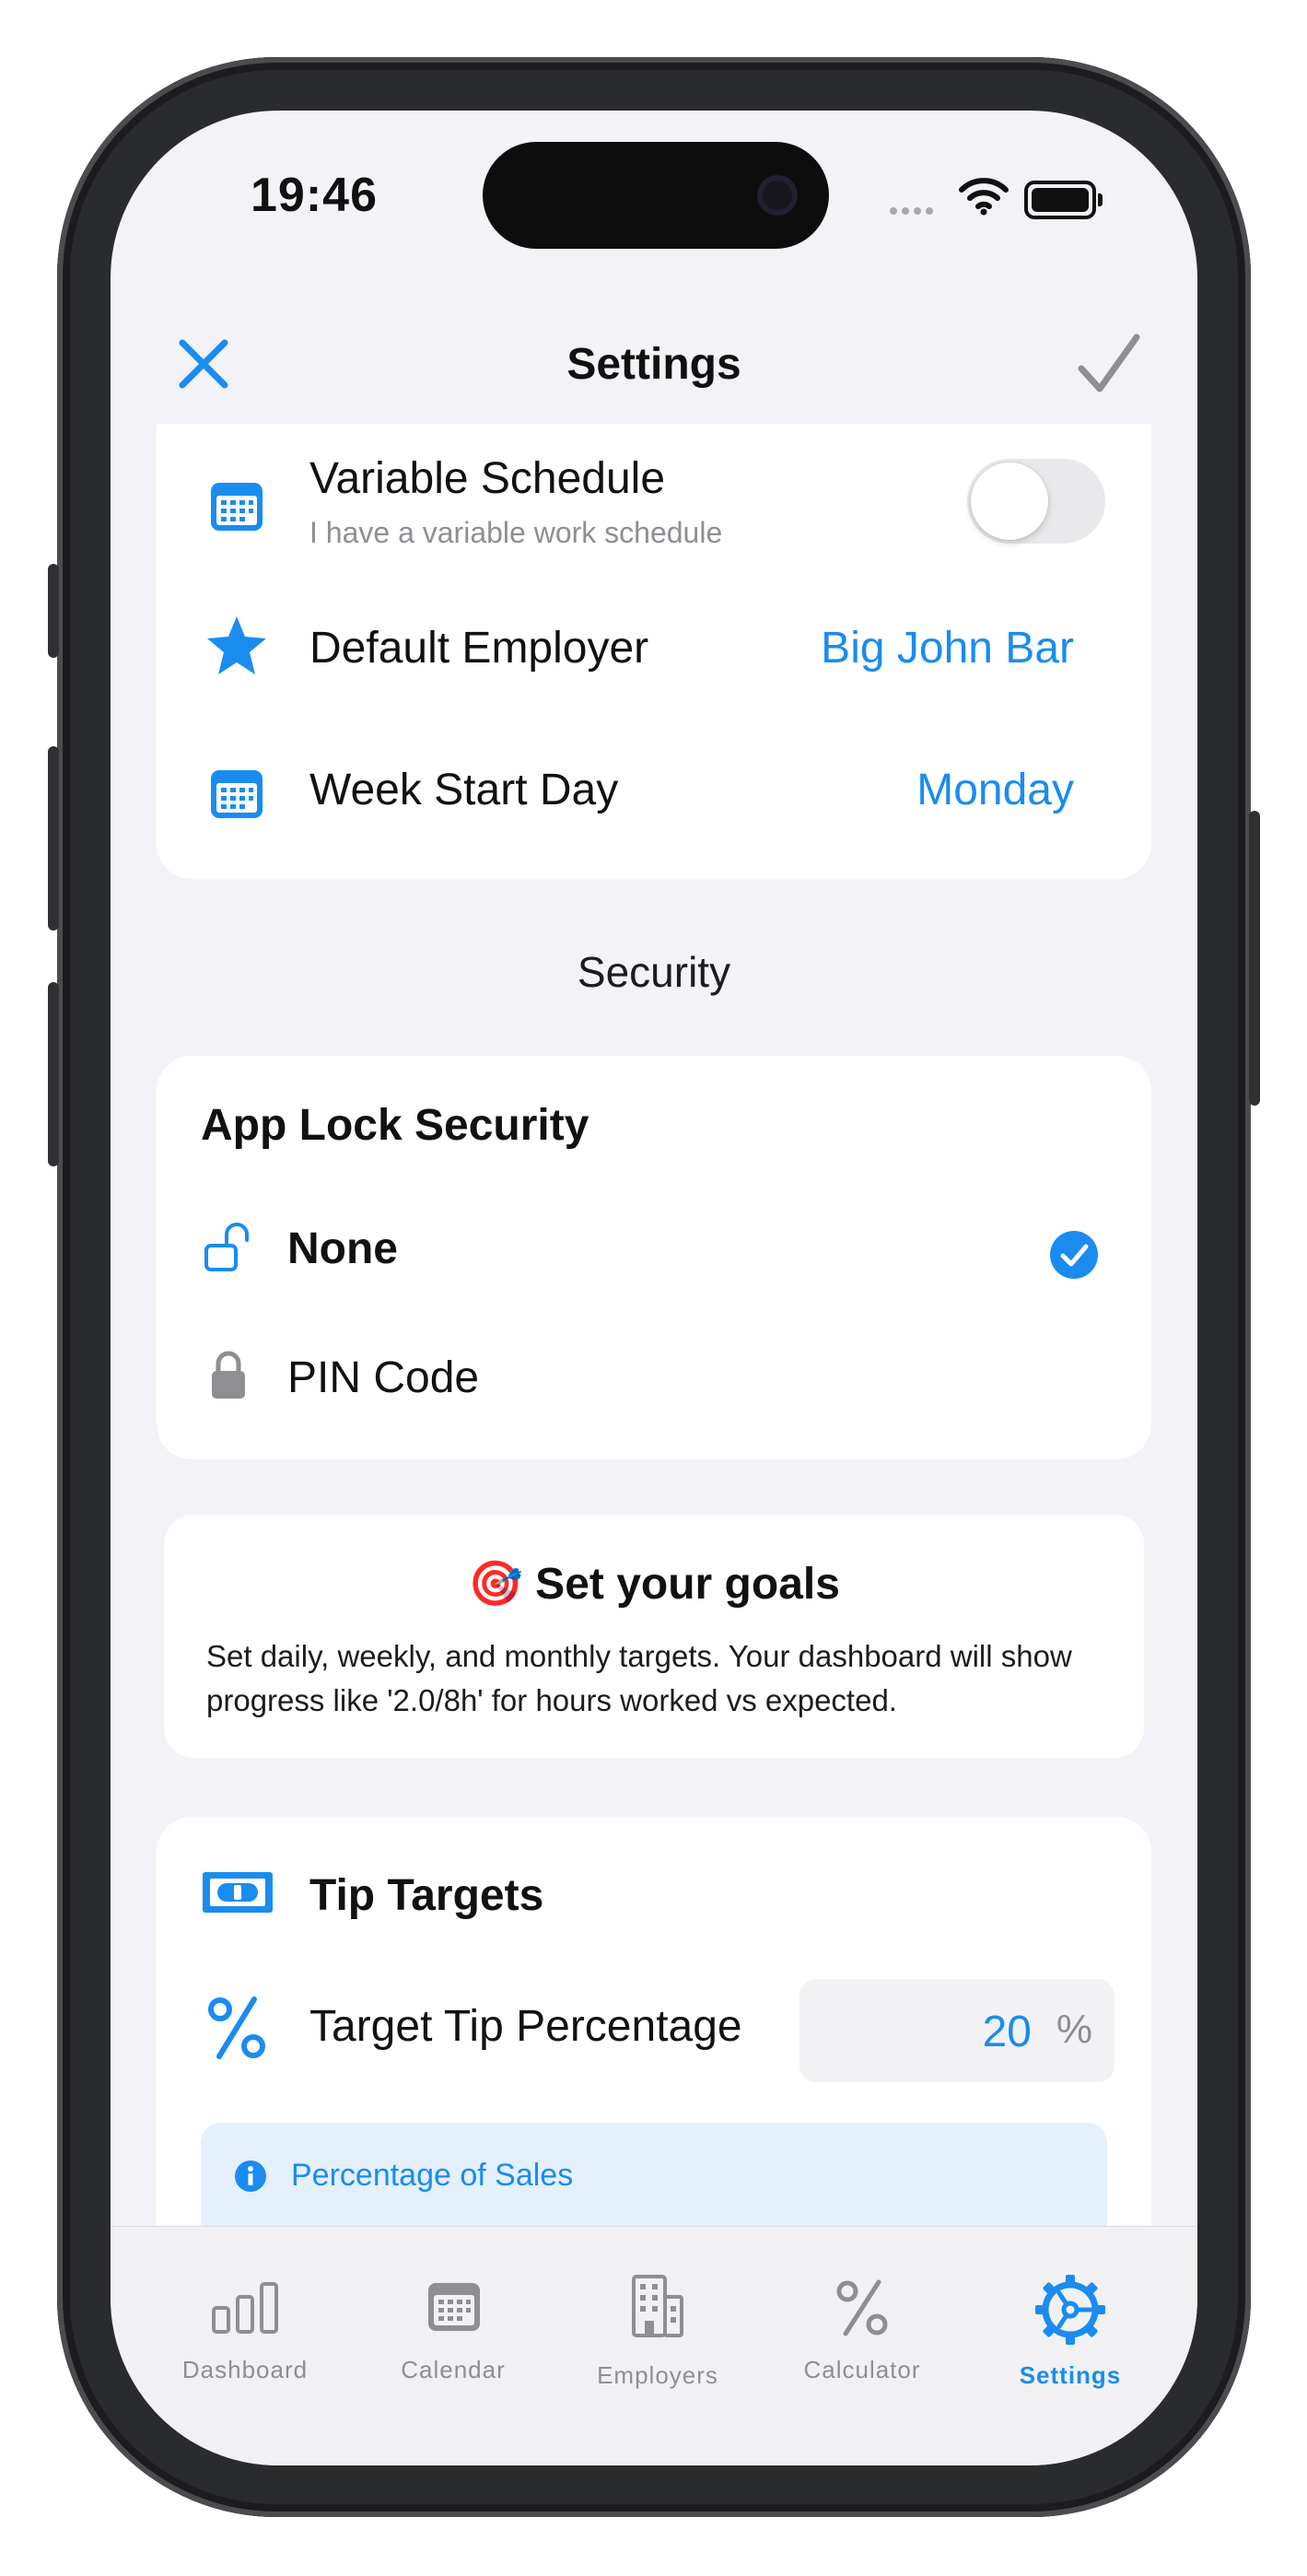 The width and height of the screenshot is (1307, 2576). I want to click on lock-option-none-label: None, so click(343, 1248).